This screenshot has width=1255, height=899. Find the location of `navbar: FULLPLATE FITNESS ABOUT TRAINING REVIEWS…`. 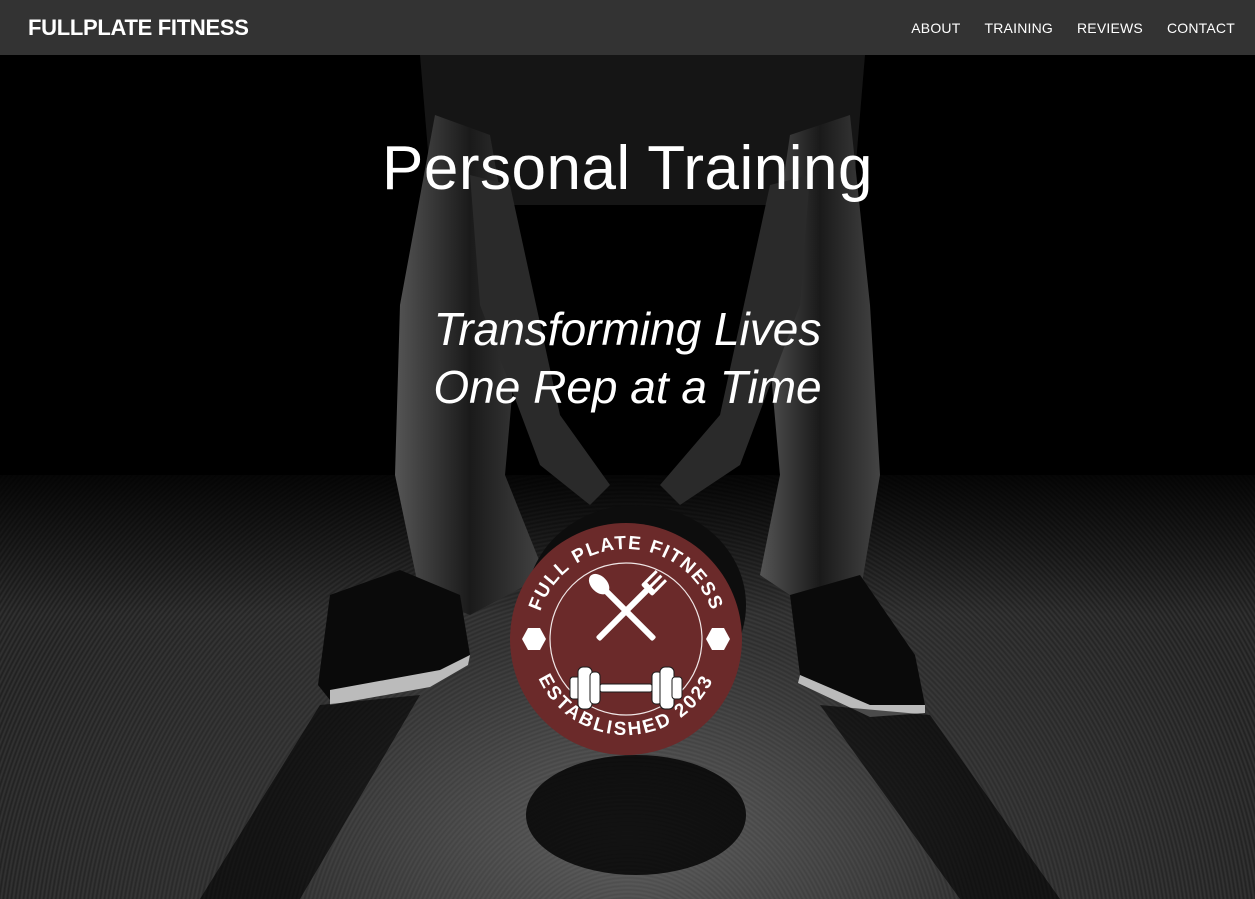

navbar: FULLPLATE FITNESS ABOUT TRAINING REVIEWS… is located at coordinates (627, 27).